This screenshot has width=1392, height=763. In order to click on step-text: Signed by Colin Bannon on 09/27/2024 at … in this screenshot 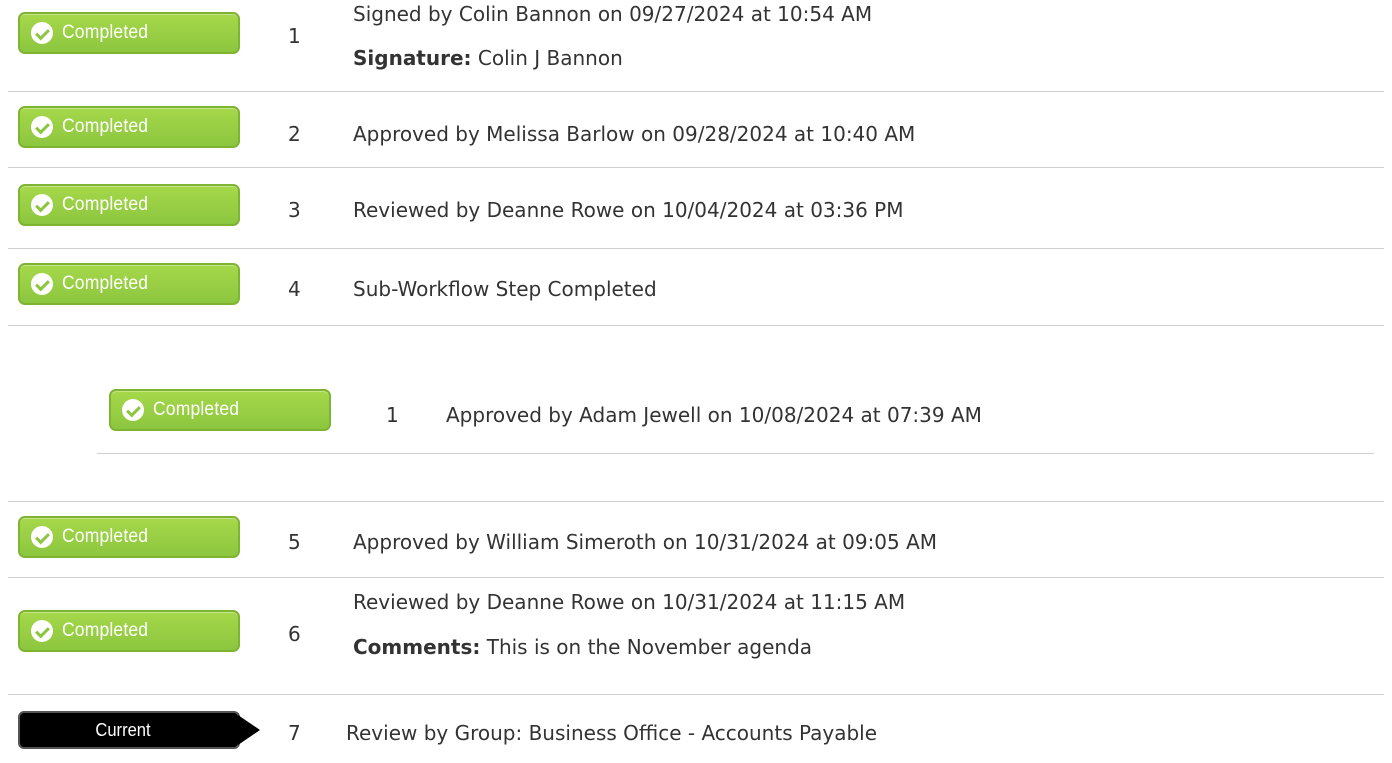, I will do `click(613, 14)`.